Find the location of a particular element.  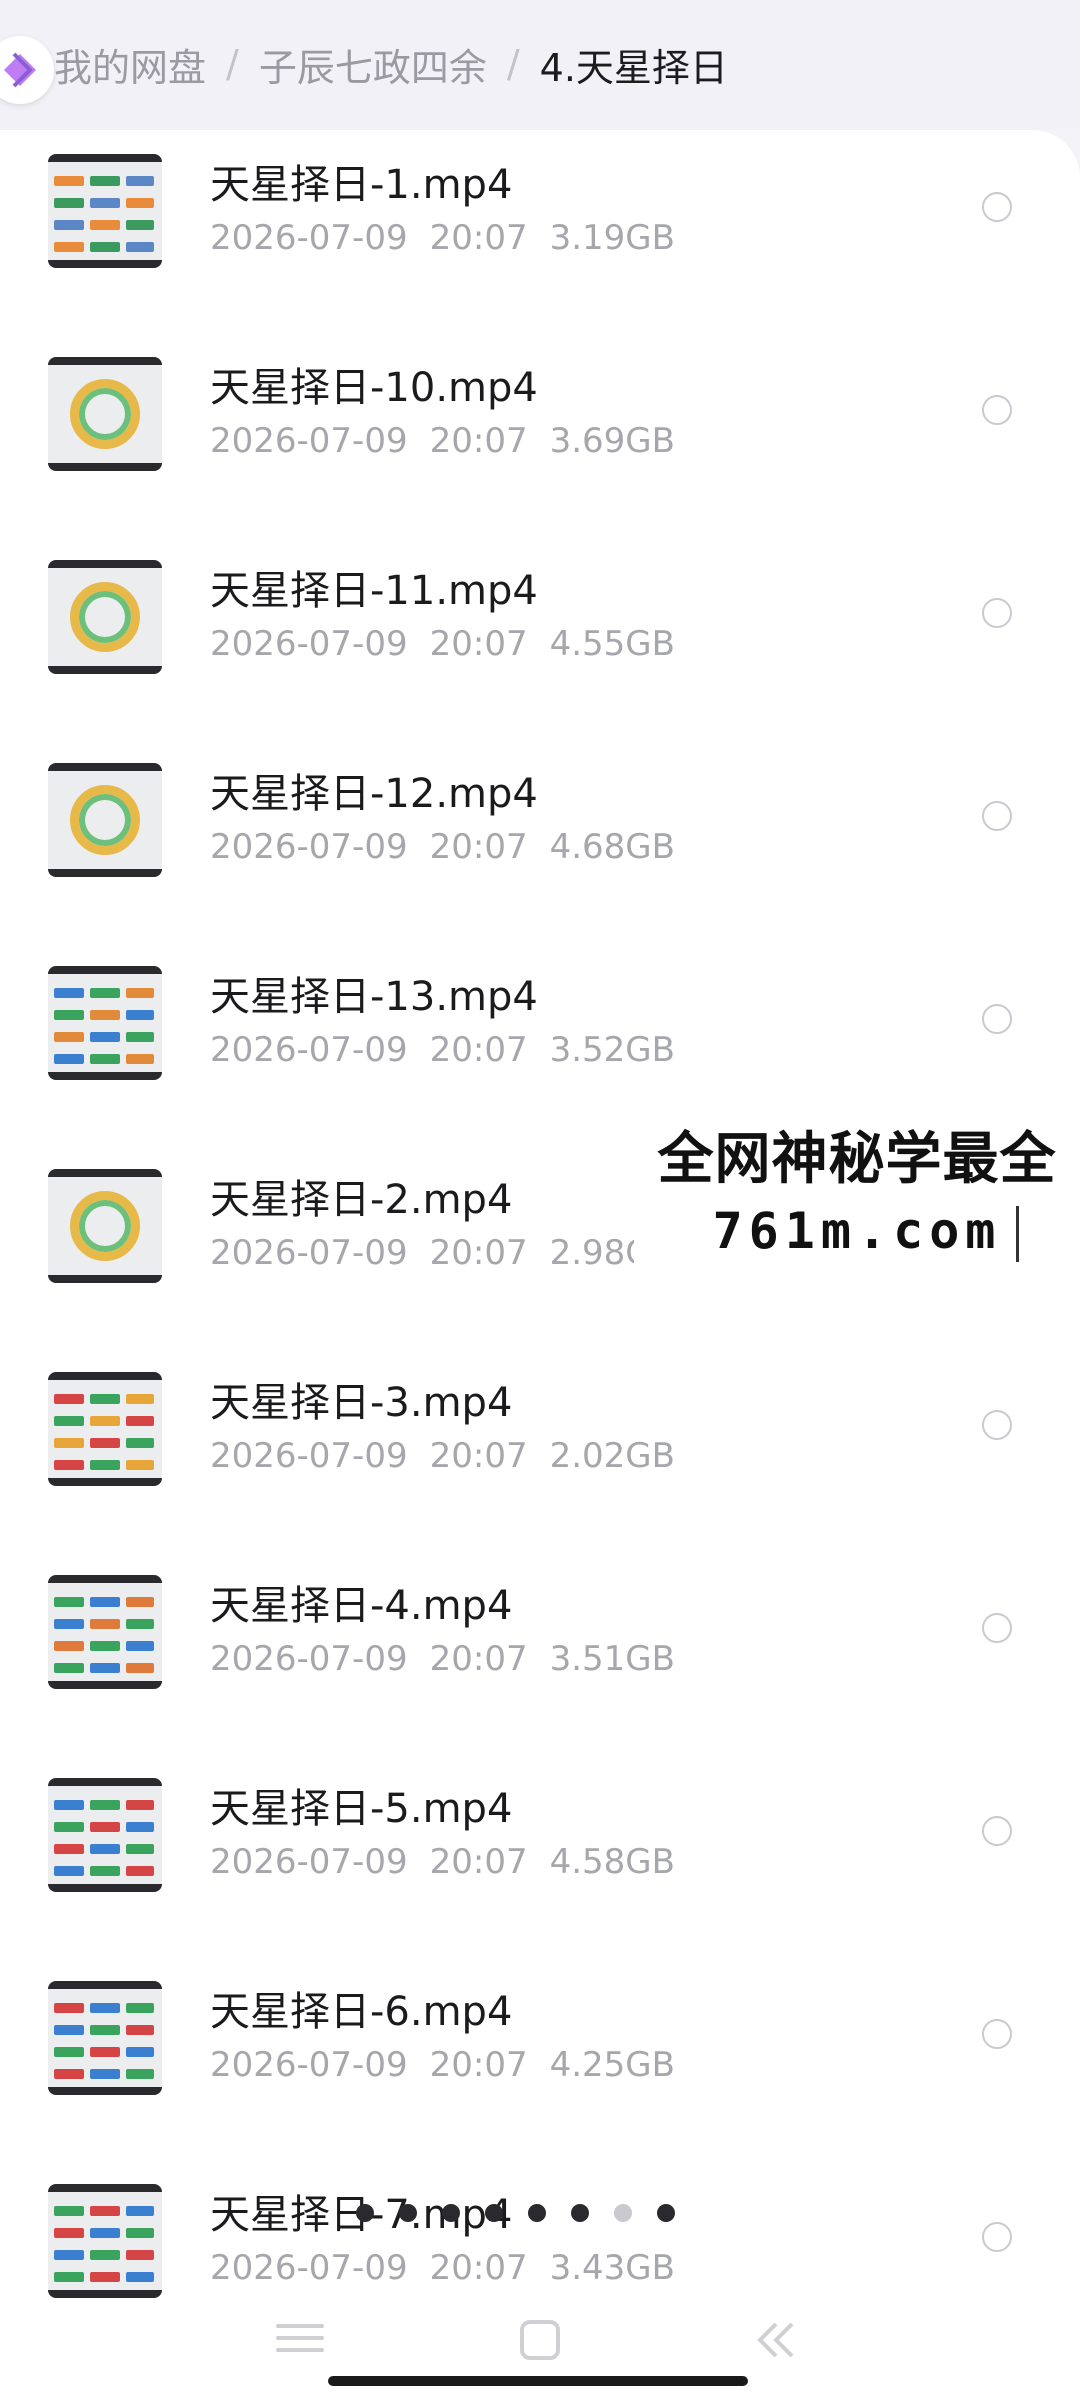

file-size: 3.52GB is located at coordinates (612, 1050).